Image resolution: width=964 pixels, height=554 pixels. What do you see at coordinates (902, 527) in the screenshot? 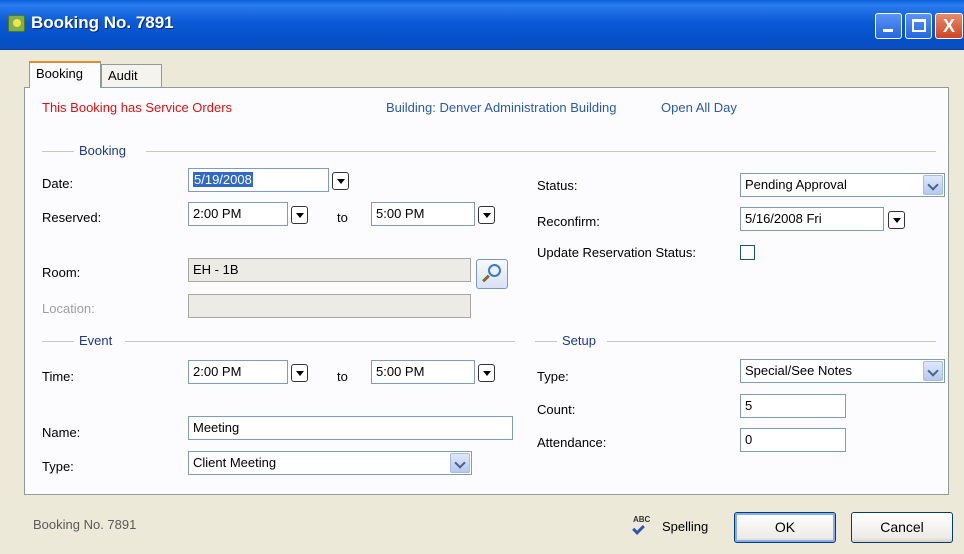
I see `cancel-button: Cancel` at bounding box center [902, 527].